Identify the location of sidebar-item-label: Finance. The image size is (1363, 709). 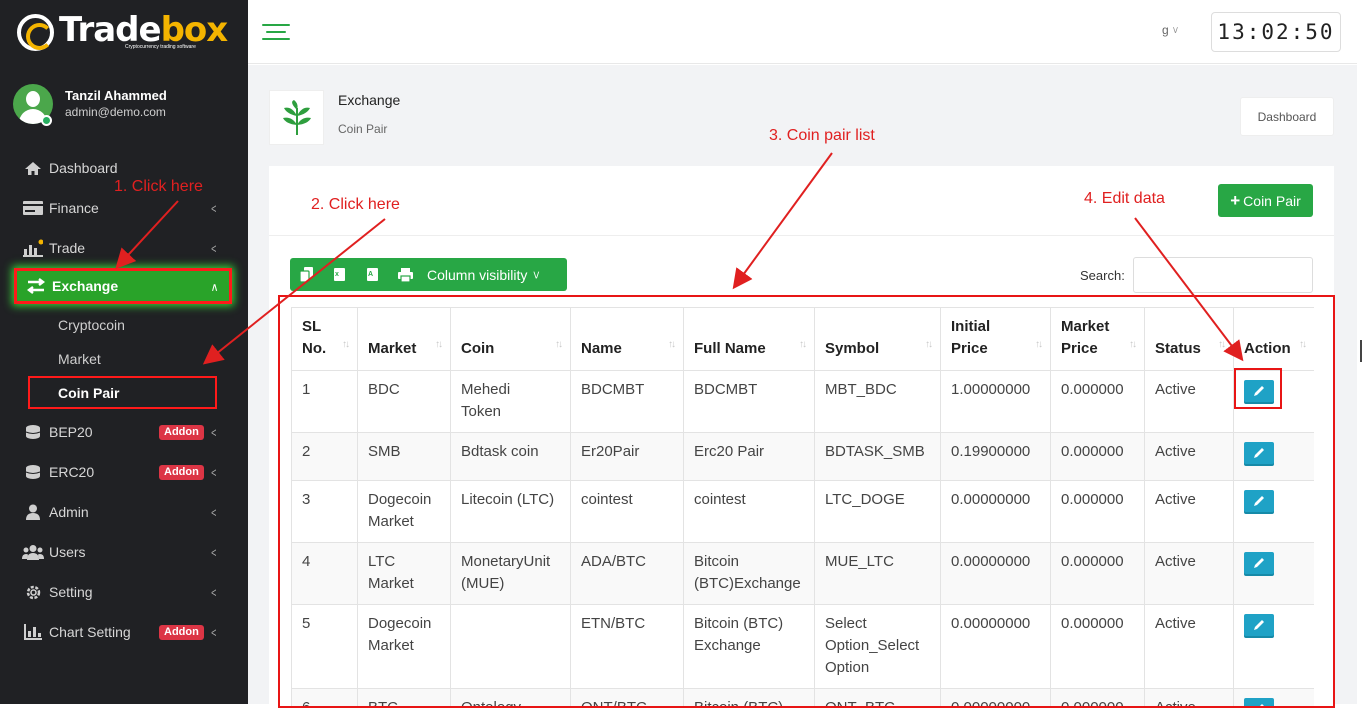
(74, 208).